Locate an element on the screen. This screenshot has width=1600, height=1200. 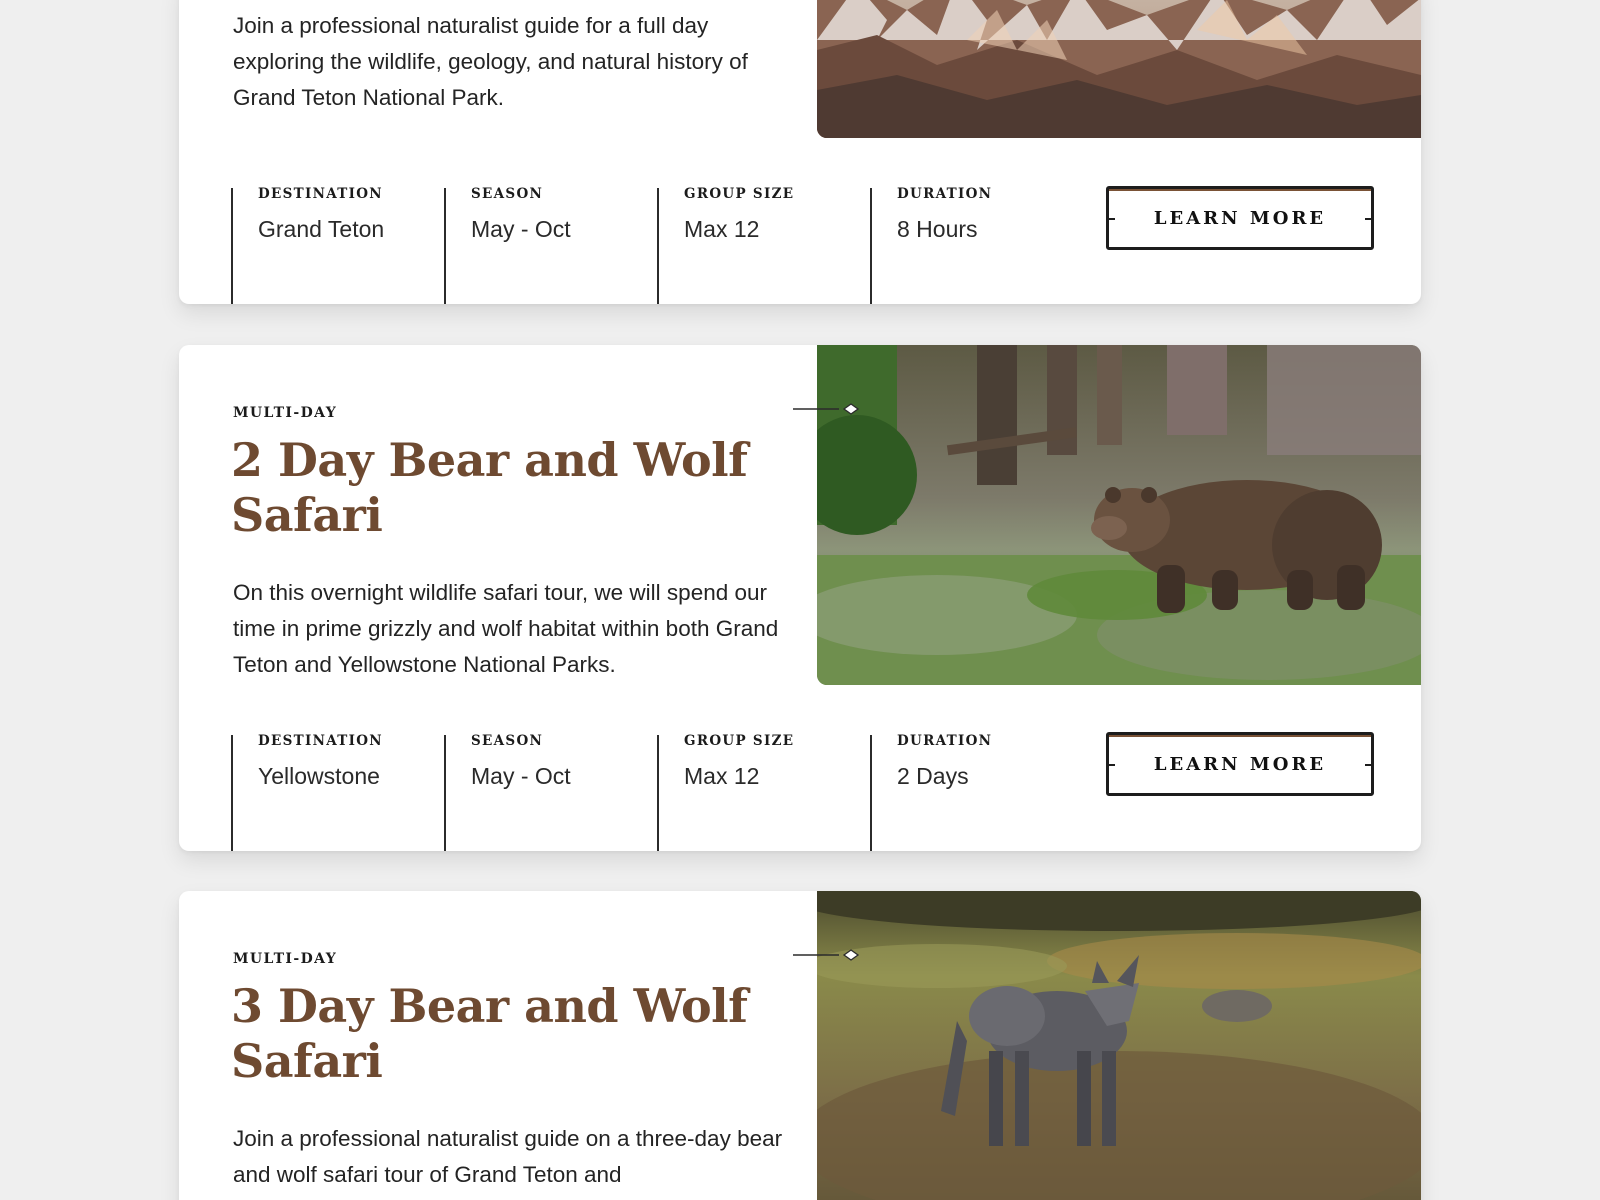
tour-image-gray-wolf is located at coordinates (1119, 1045).